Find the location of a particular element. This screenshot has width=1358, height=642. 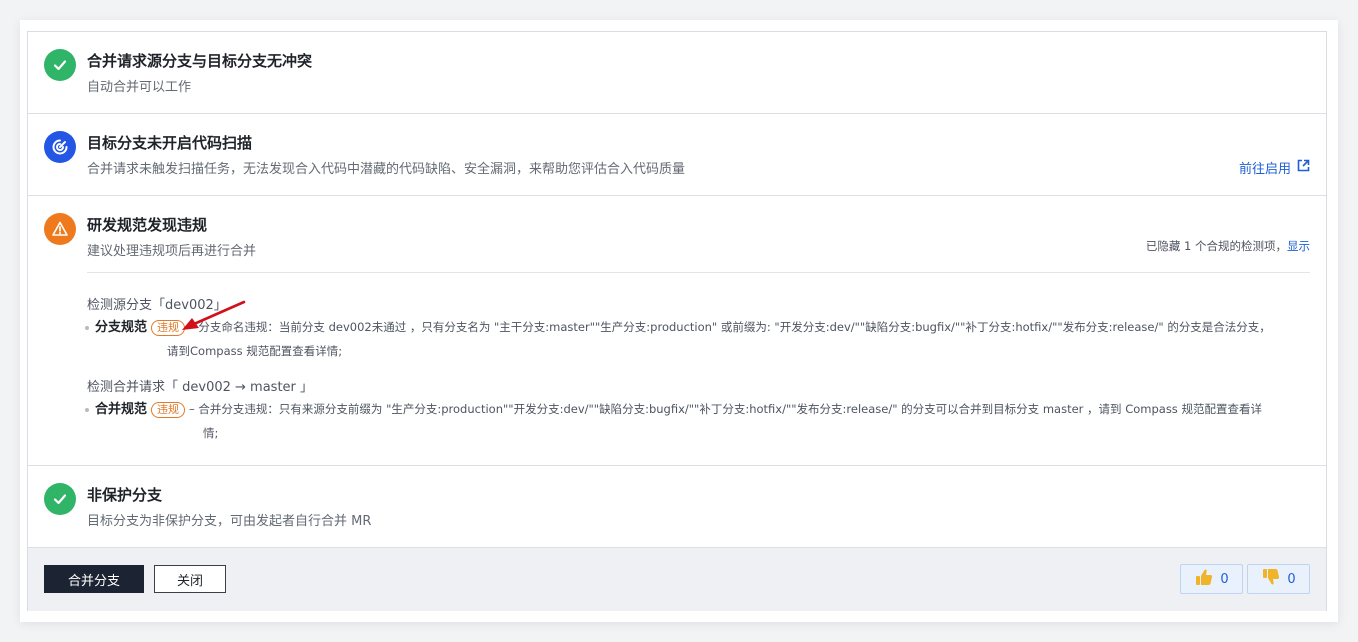

no-conflict-subtitle: 自动合并可以工作 is located at coordinates (139, 87).